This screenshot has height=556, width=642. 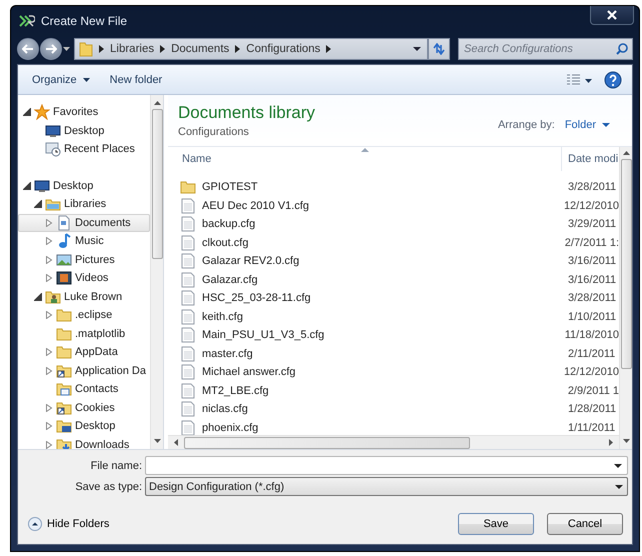 I want to click on tree-item: AppData, so click(x=84, y=352).